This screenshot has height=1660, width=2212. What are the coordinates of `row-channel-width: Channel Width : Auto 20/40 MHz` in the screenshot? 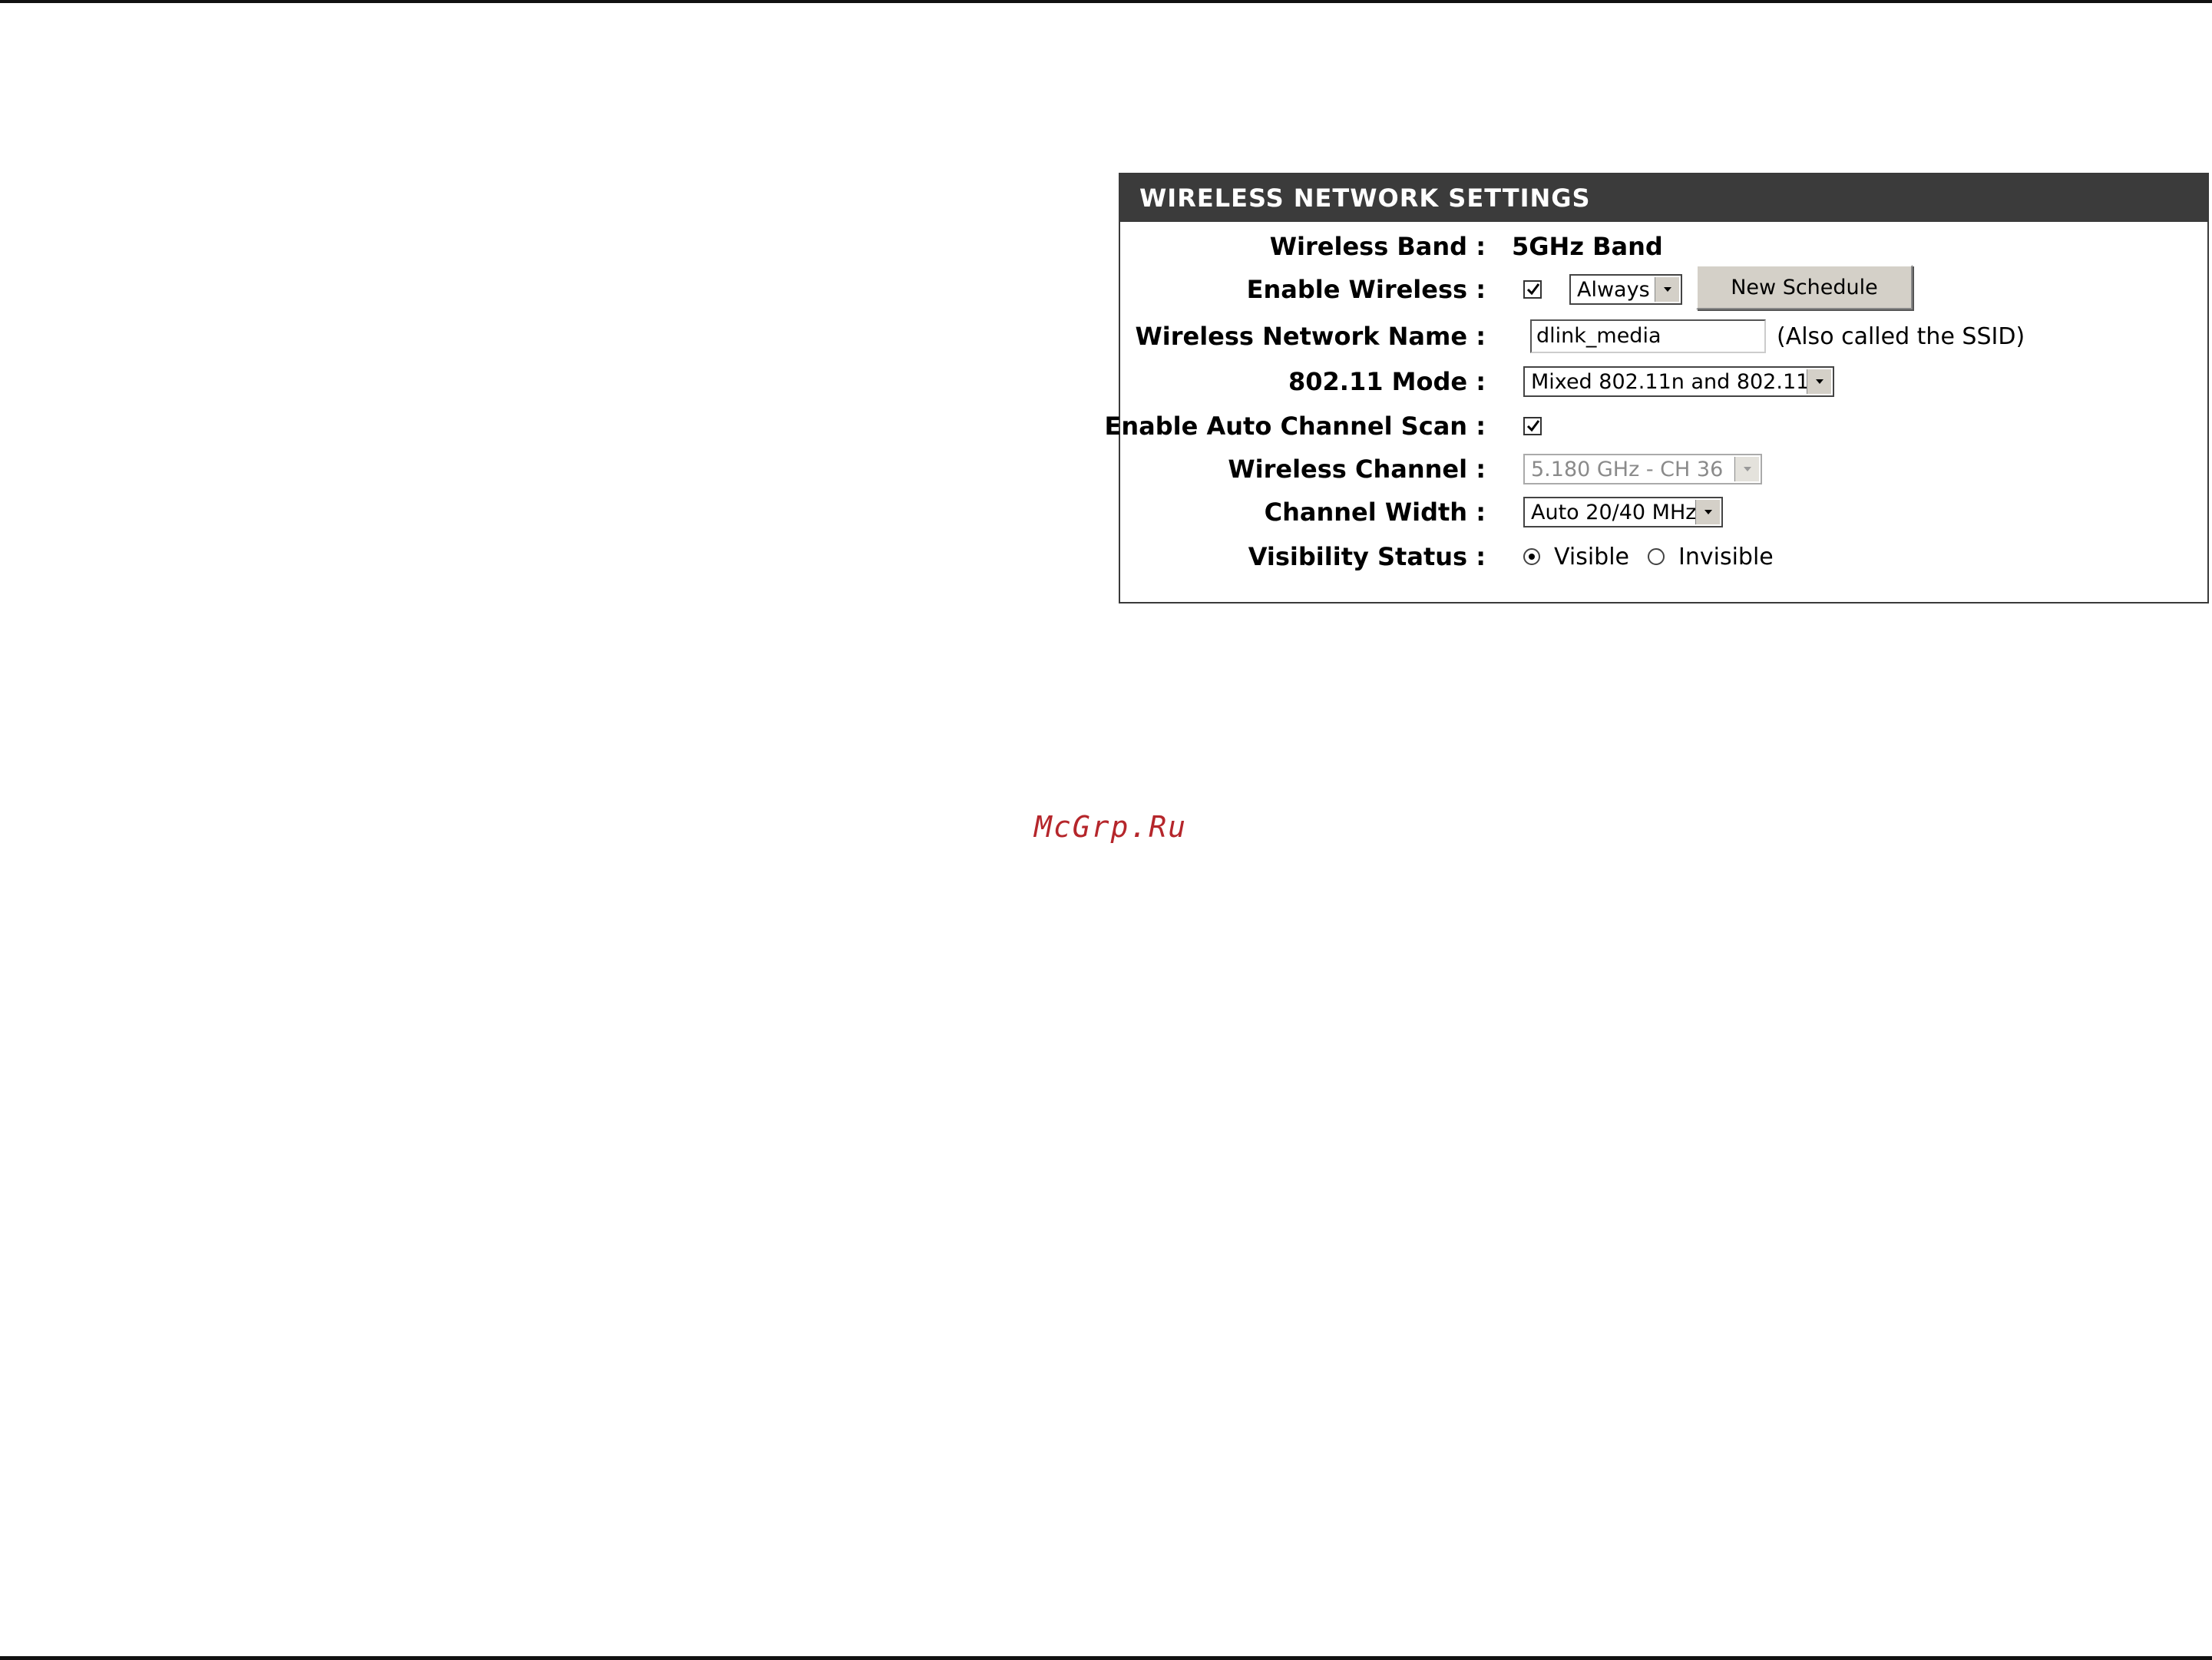 It's located at (1663, 512).